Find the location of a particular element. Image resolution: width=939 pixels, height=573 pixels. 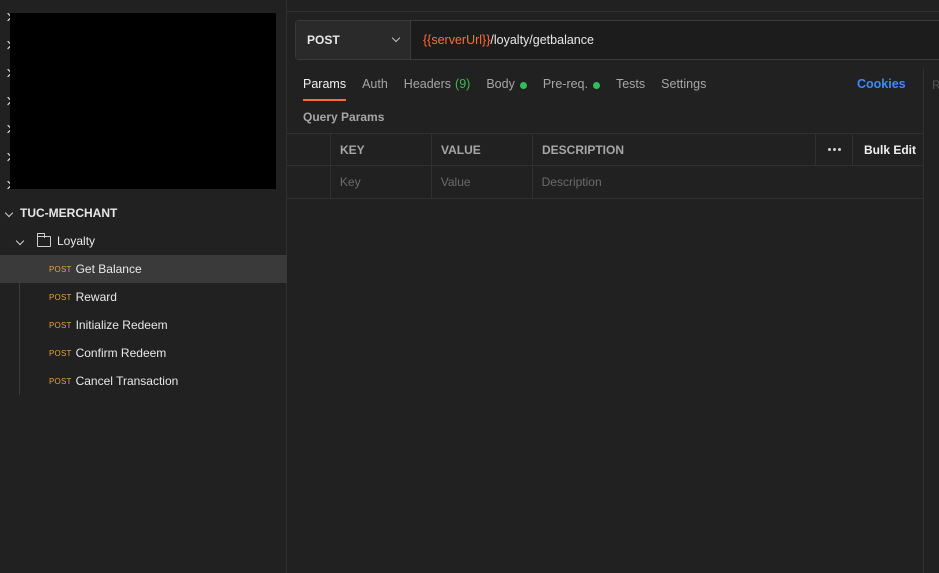

collection-tuc-merchant: TUC-MERCHANT is located at coordinates (143, 213).